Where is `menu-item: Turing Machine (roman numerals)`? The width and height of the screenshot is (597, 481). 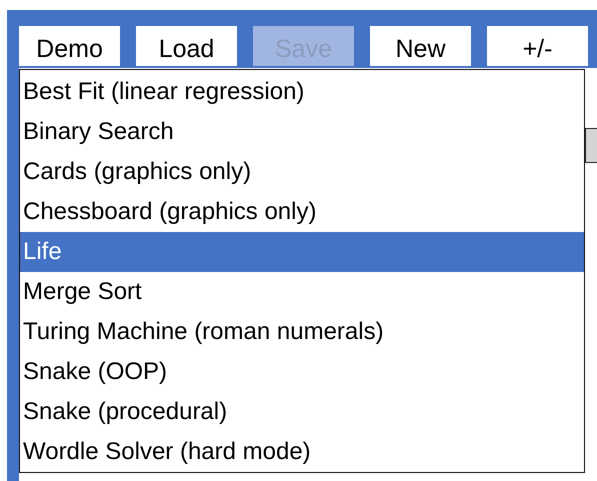 menu-item: Turing Machine (roman numerals) is located at coordinates (302, 332).